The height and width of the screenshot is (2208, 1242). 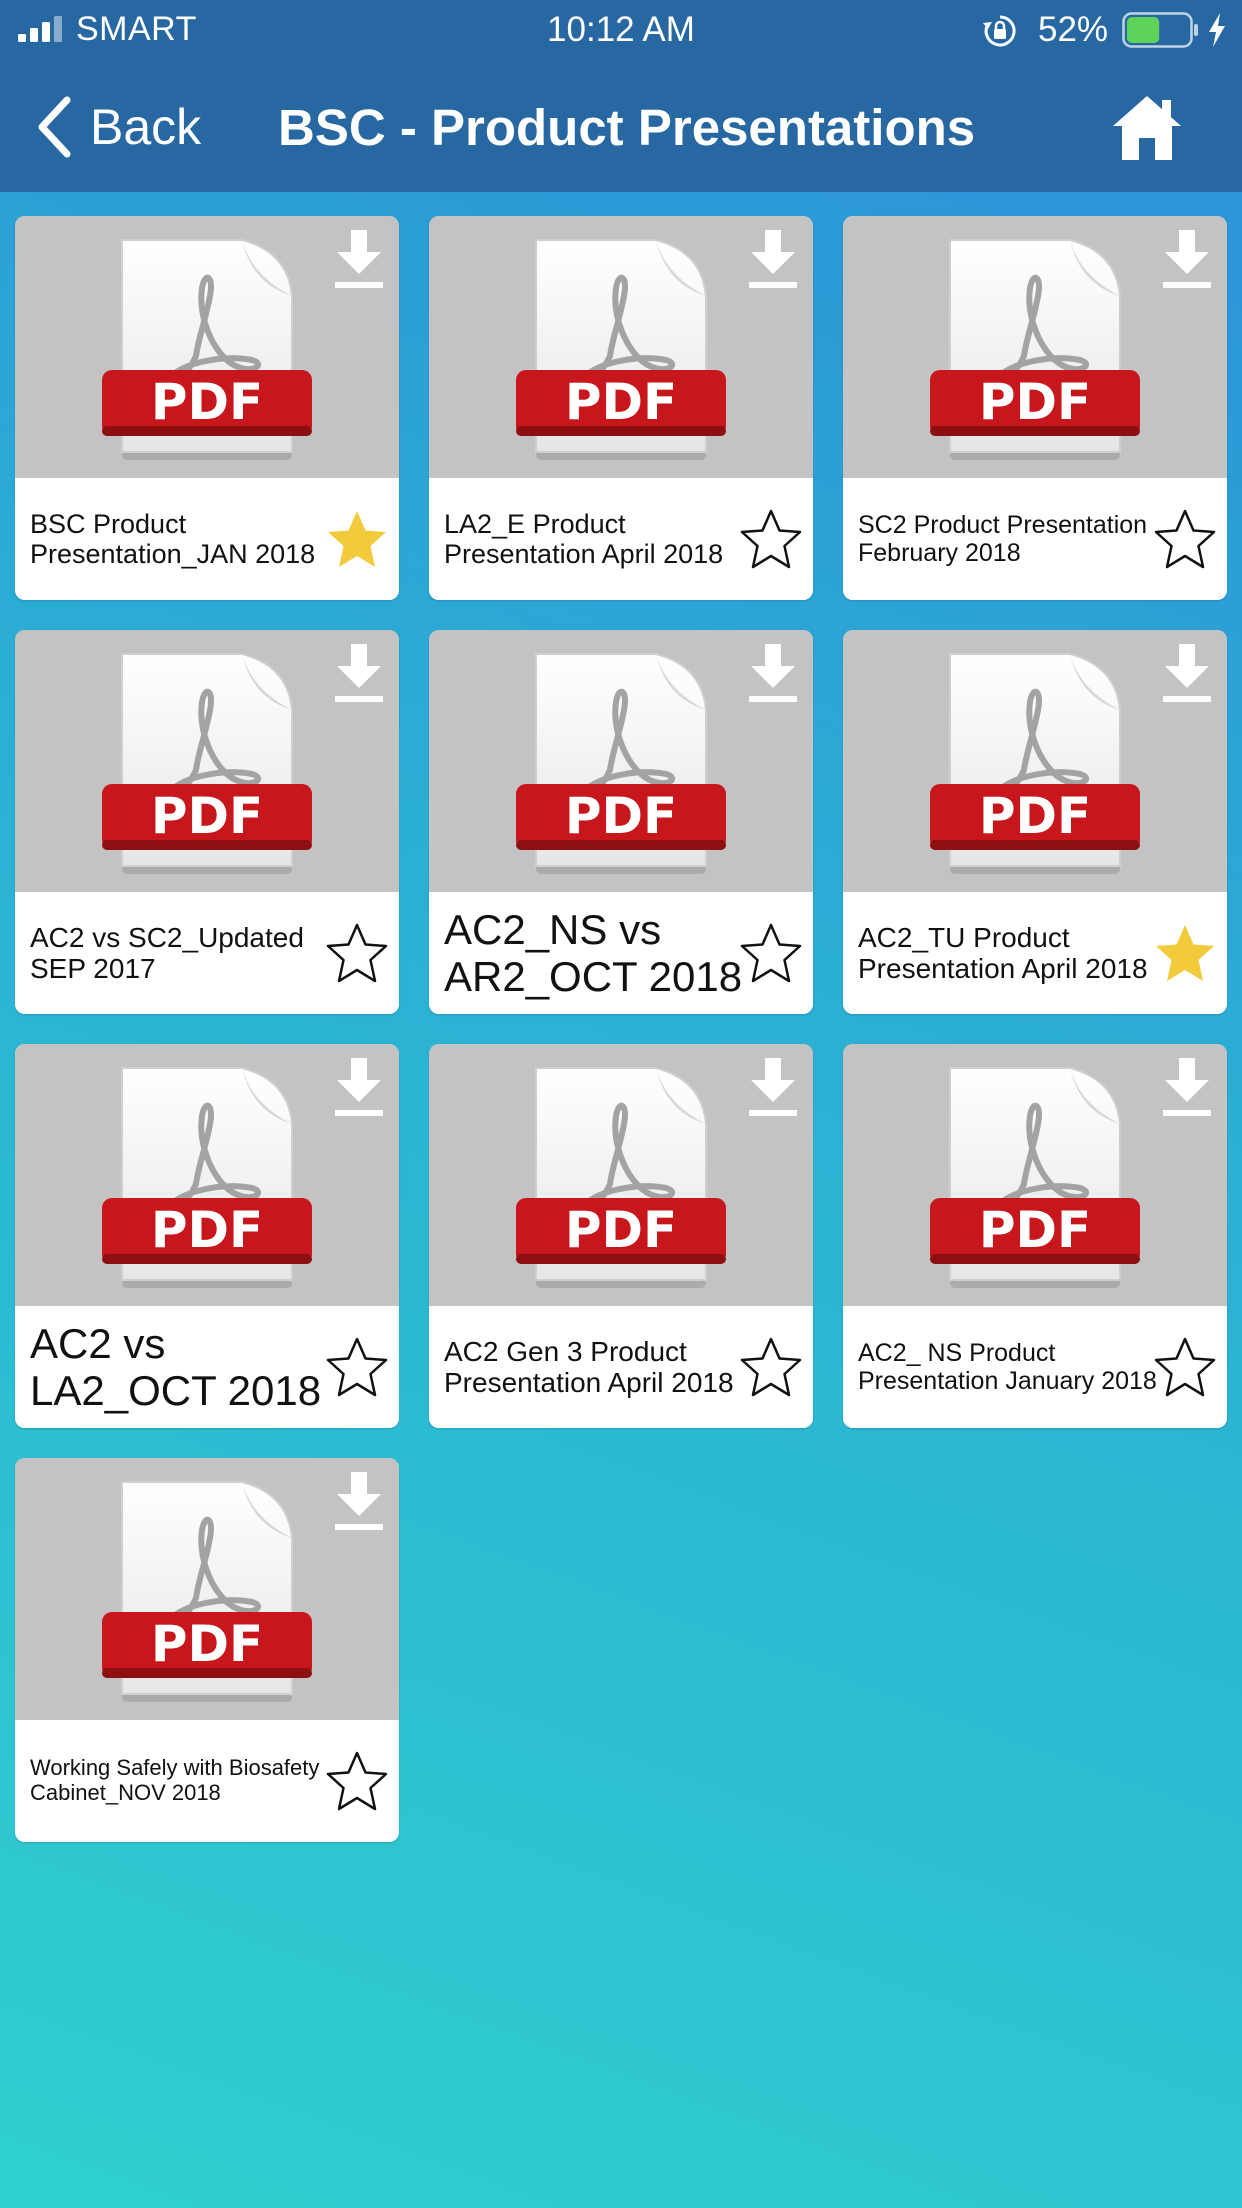 I want to click on caption-wrap: AC2_NS vs AR2_OCT 2018, so click(x=596, y=953).